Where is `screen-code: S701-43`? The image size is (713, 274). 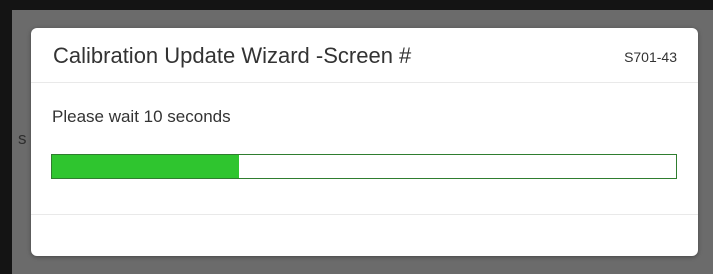 screen-code: S701-43 is located at coordinates (650, 57).